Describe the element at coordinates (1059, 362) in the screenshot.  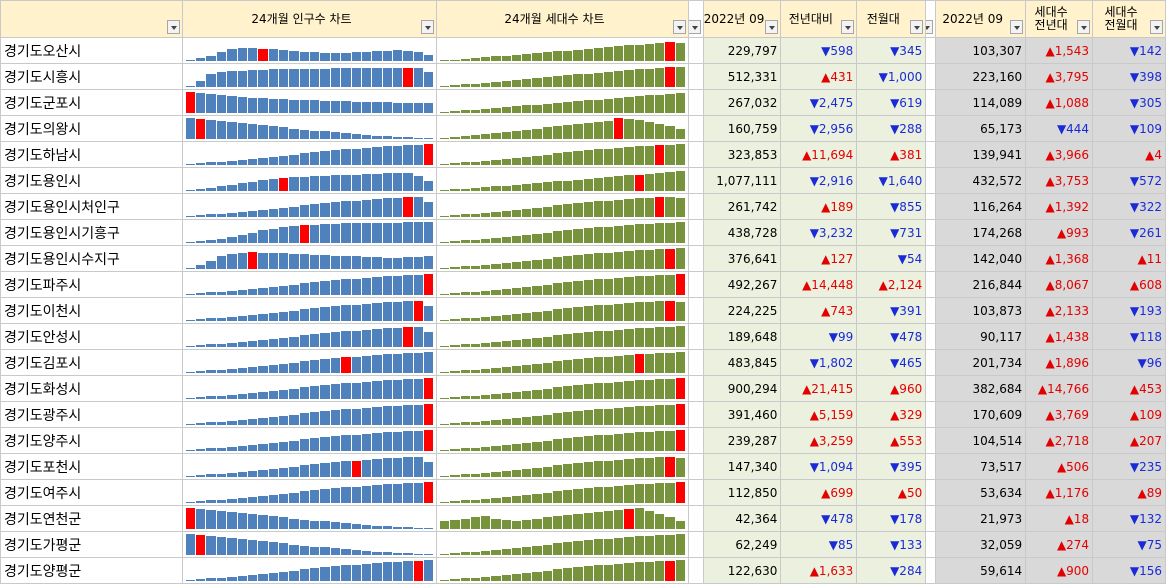
I see `household-yoy-cell: ▲1,896` at that location.